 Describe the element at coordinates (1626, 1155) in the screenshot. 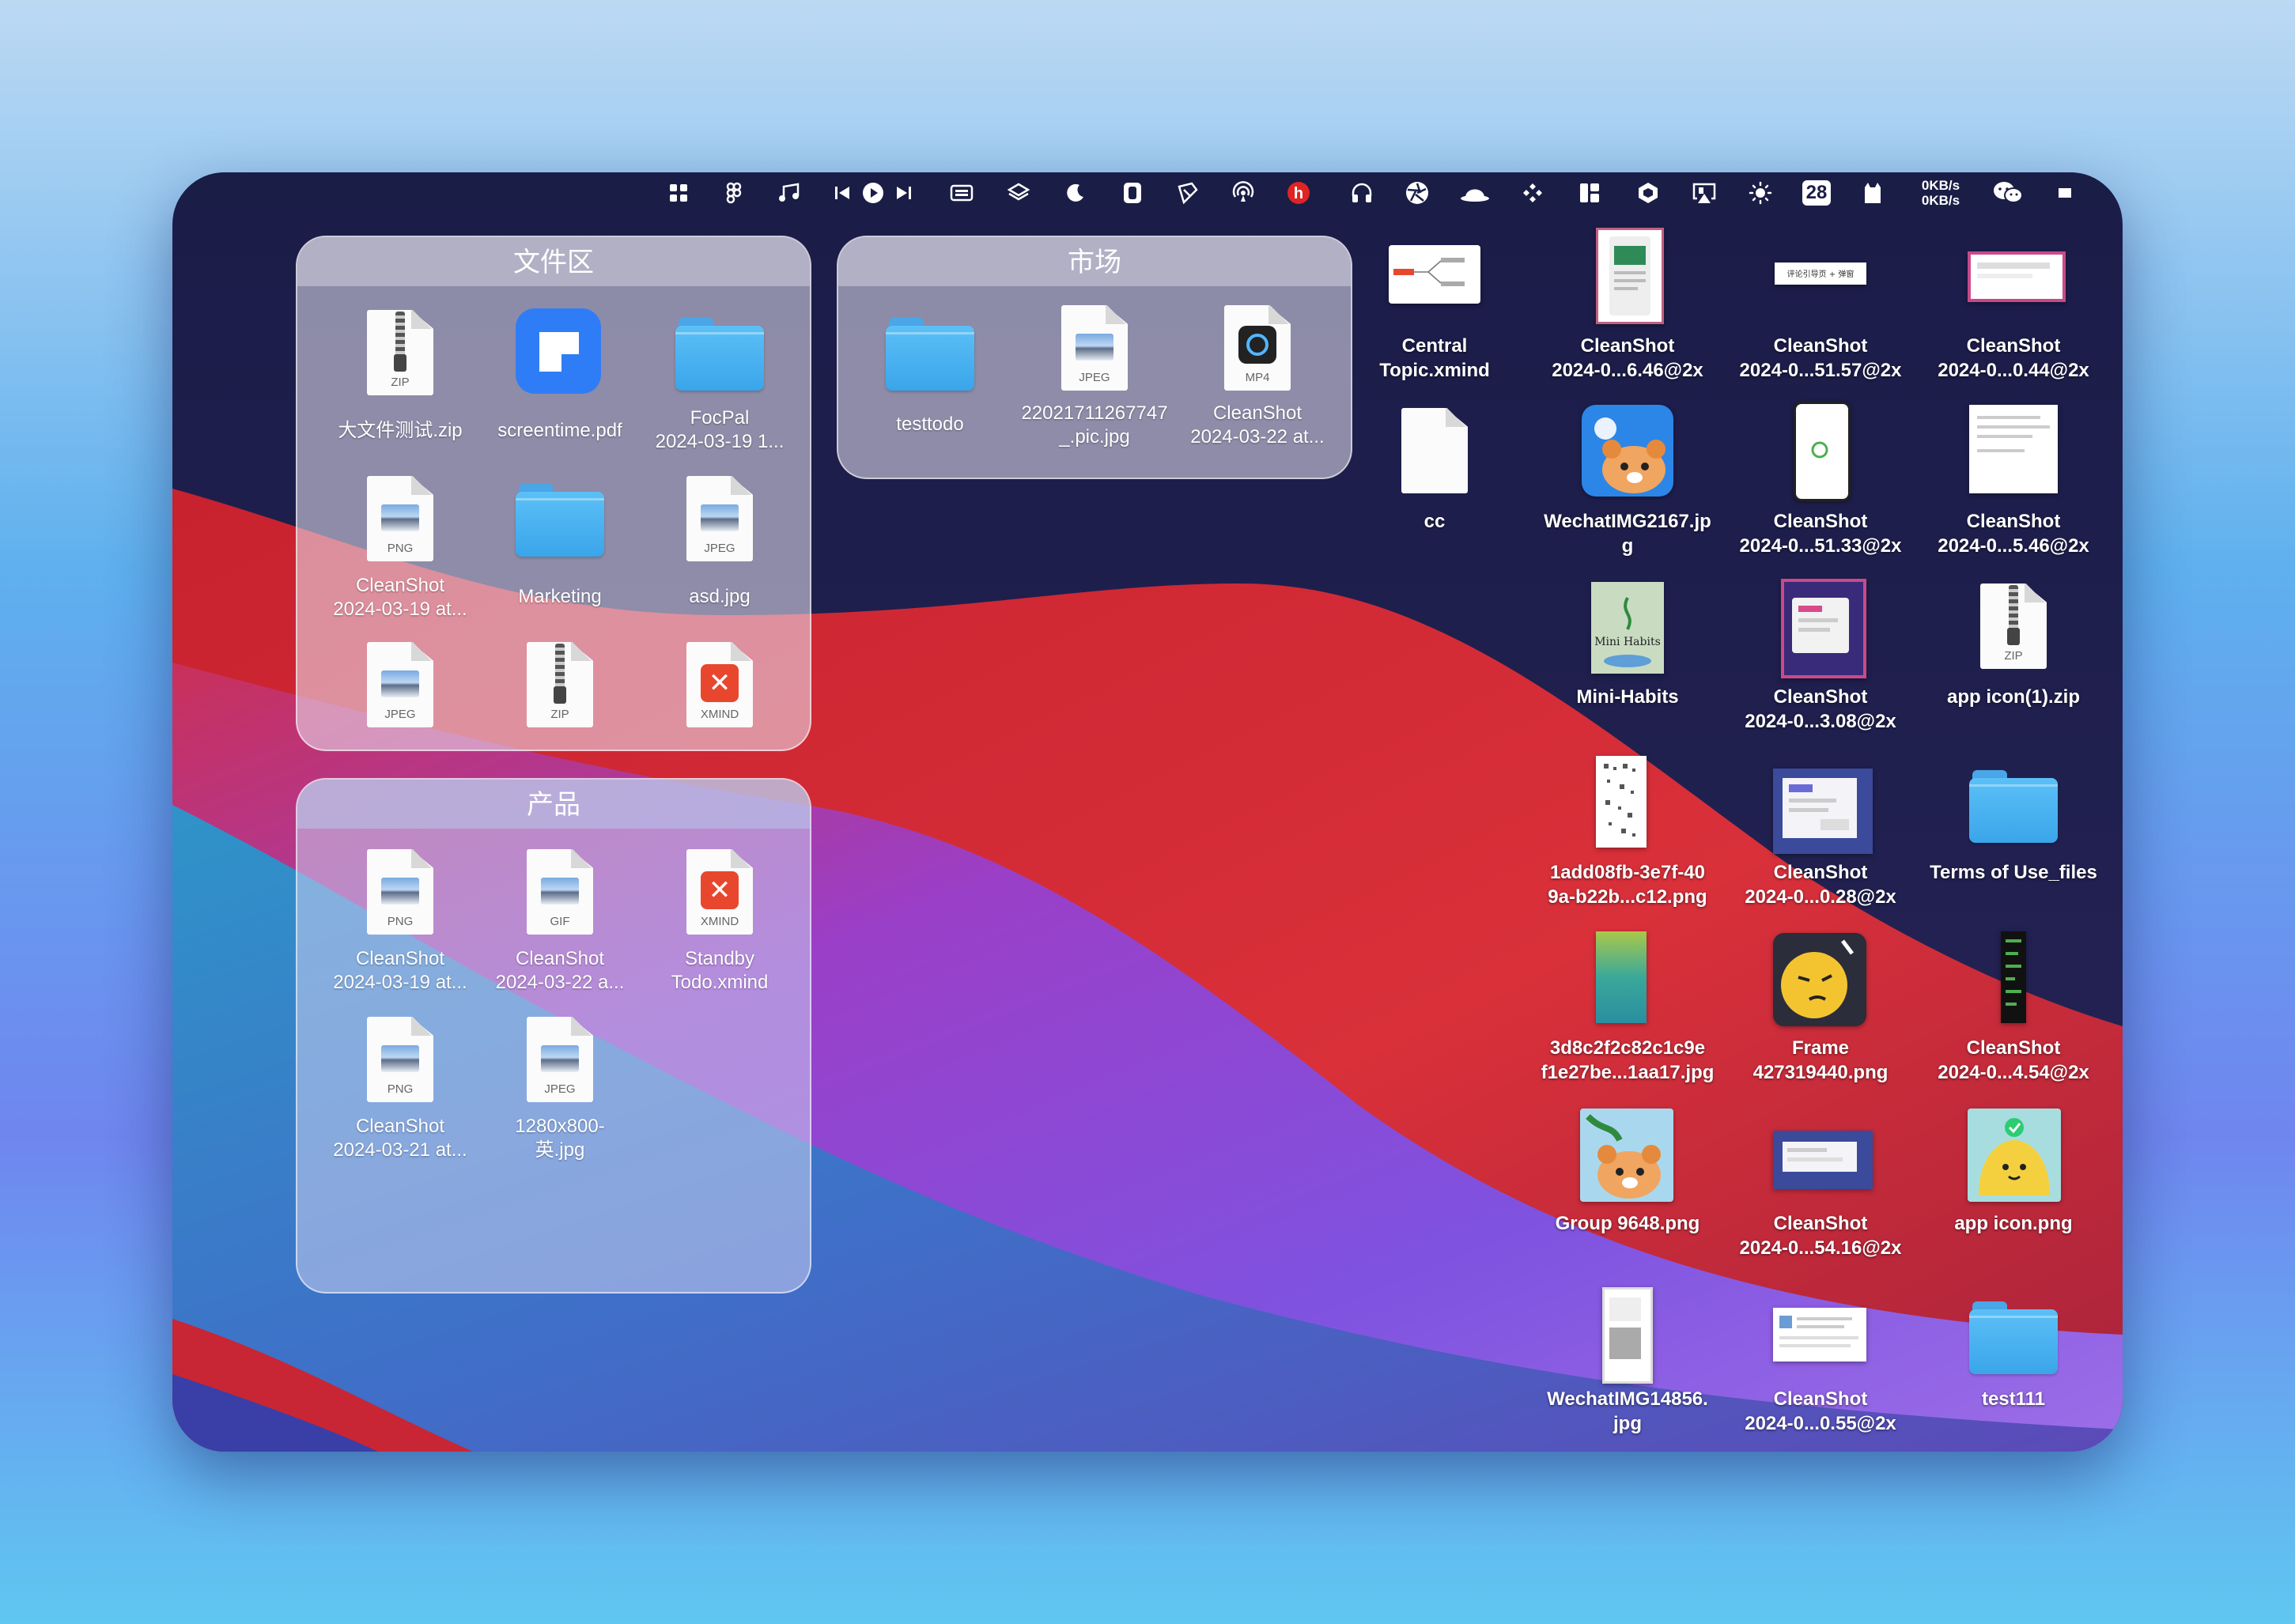

I see `bear-image-thumbnail` at that location.